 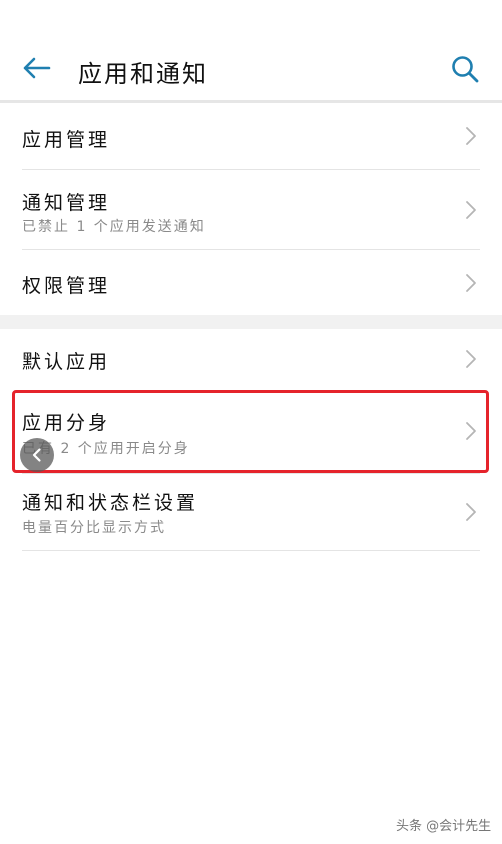 What do you see at coordinates (251, 432) in the screenshot?
I see `app-twin-item: 应用分身 已有 2 个应用开启分身` at bounding box center [251, 432].